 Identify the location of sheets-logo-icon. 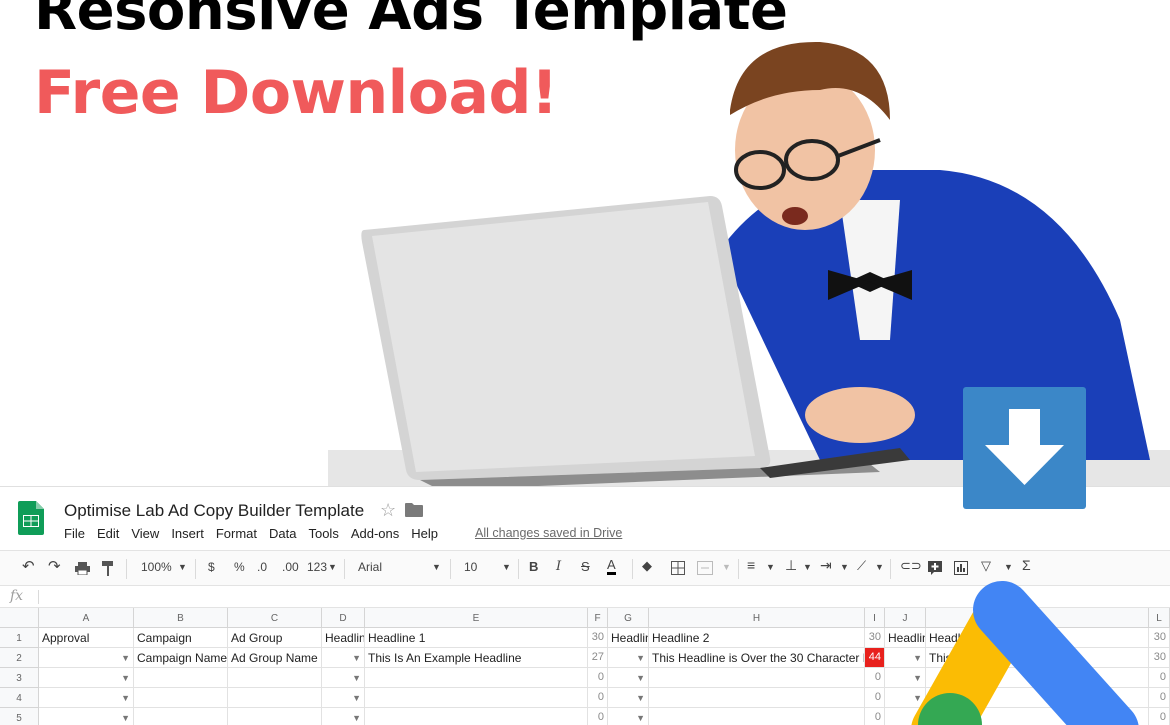
(31, 518).